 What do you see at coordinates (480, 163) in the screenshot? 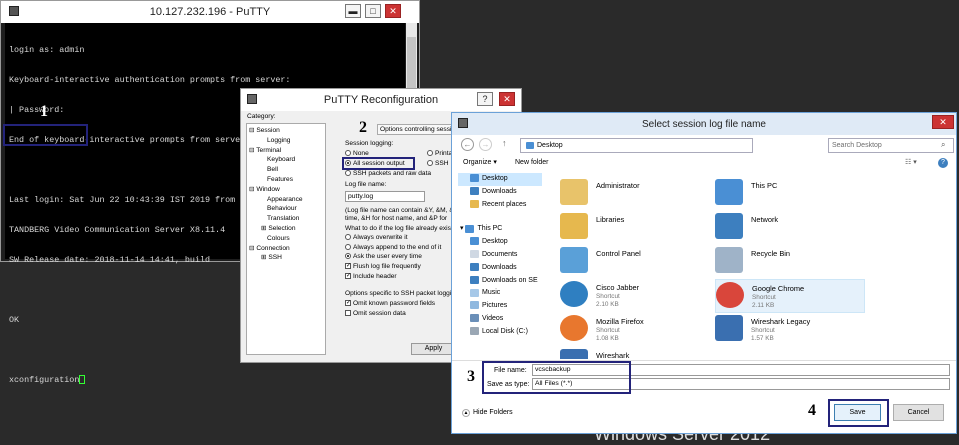
I see `organize-menu: Organize ▾` at bounding box center [480, 163].